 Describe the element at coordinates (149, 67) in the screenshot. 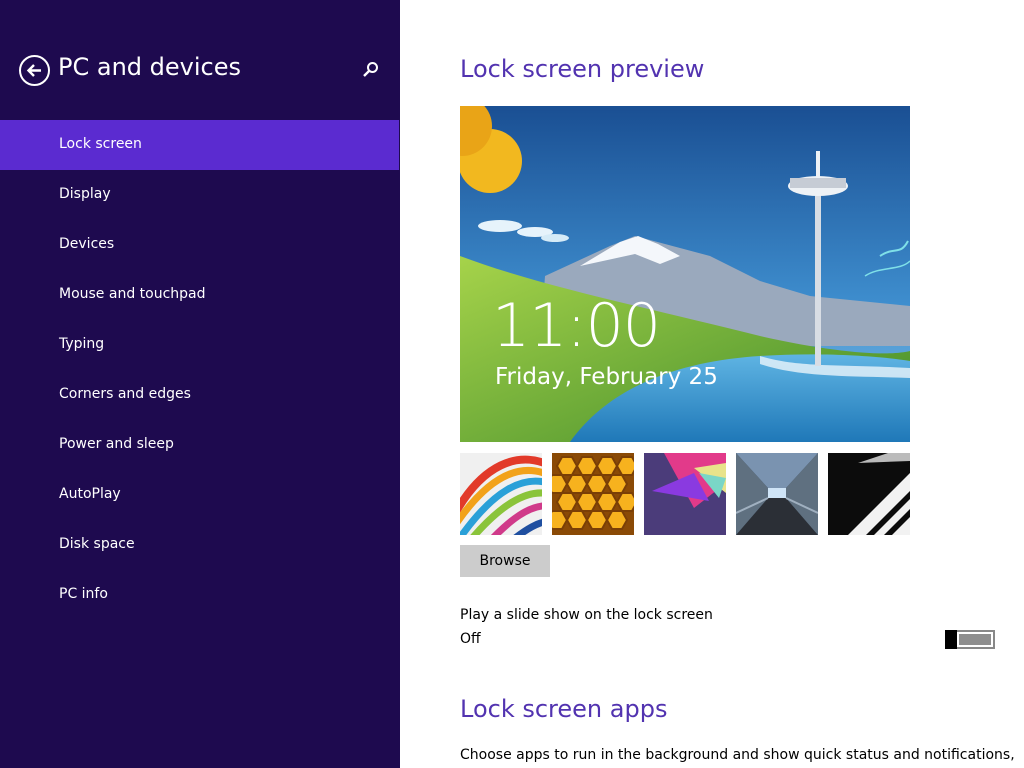

I see `app-title: PC and devices` at that location.